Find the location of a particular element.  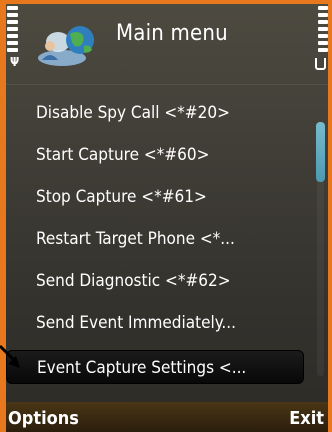

menu-item-send-diagnostic: Send Diagnostic <*#62> is located at coordinates (155, 281).